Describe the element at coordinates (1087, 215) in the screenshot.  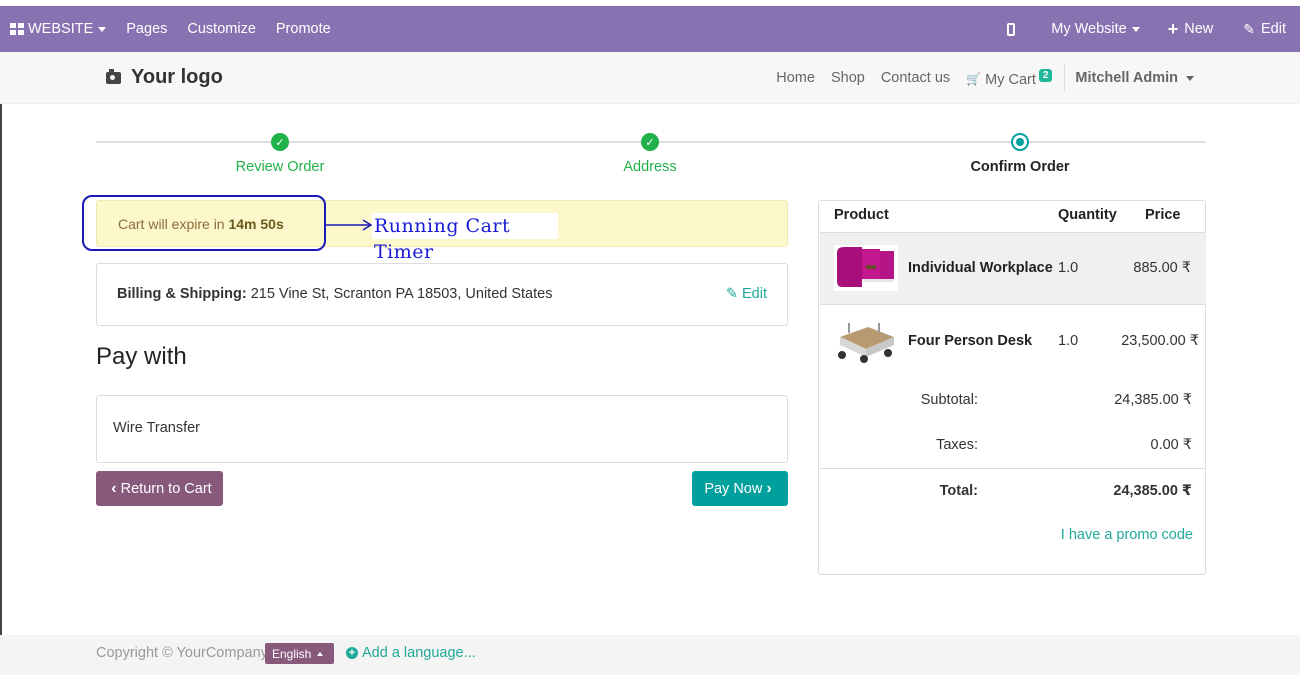
I see `header-quantity: Quantity` at that location.